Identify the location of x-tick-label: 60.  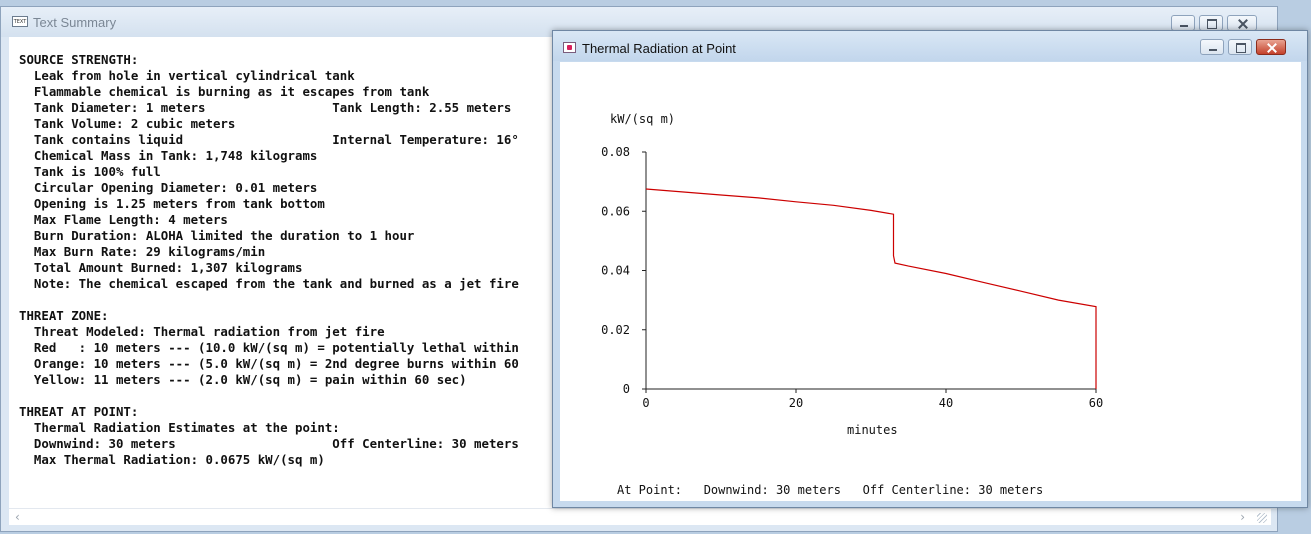
(1096, 403).